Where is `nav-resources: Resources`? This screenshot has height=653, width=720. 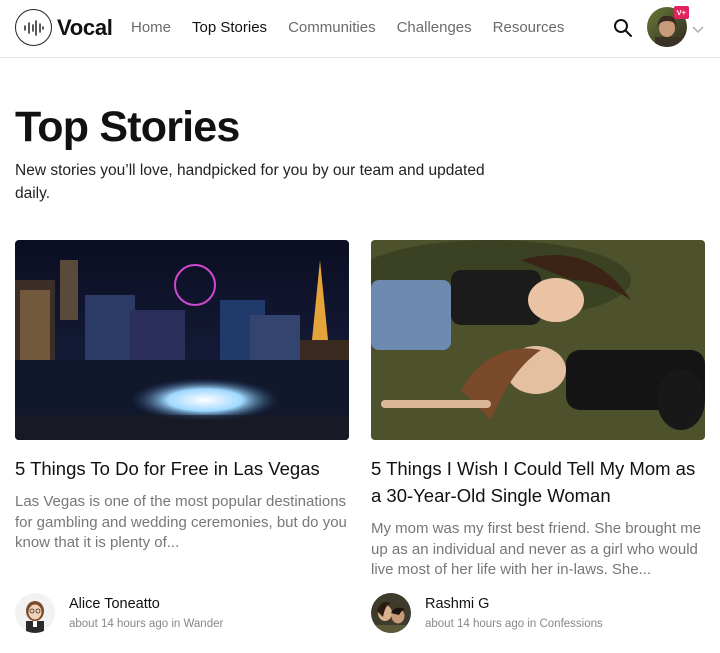 nav-resources: Resources is located at coordinates (529, 27).